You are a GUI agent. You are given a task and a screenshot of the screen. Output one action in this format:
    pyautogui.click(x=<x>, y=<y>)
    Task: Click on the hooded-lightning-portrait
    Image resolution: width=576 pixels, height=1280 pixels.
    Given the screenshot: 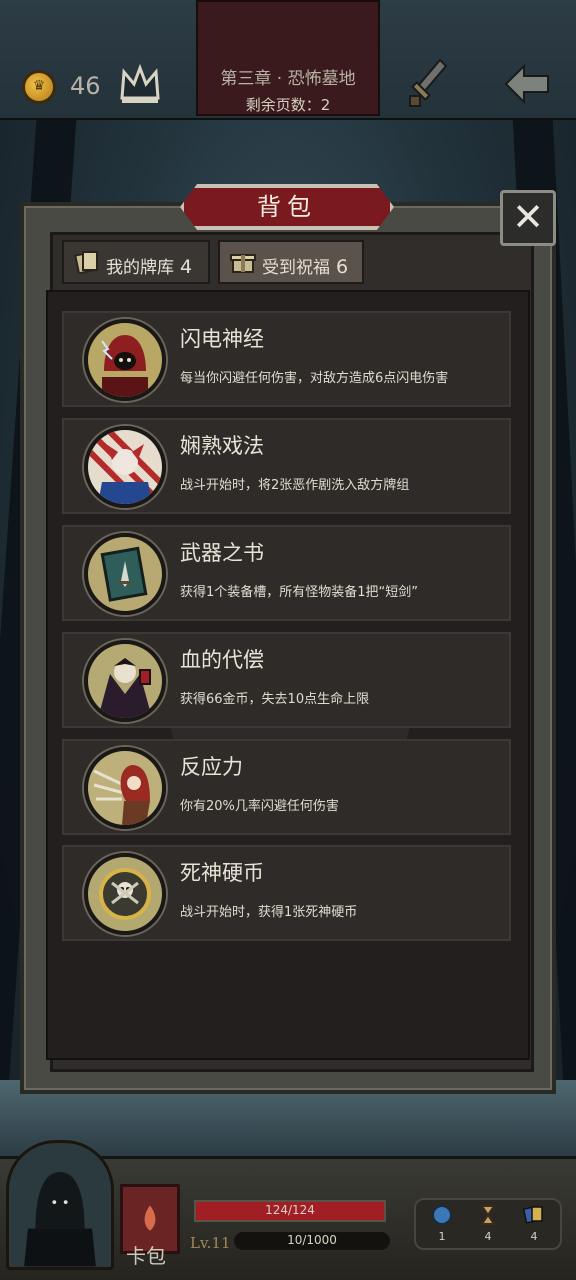 What is the action you would take?
    pyautogui.click(x=125, y=360)
    